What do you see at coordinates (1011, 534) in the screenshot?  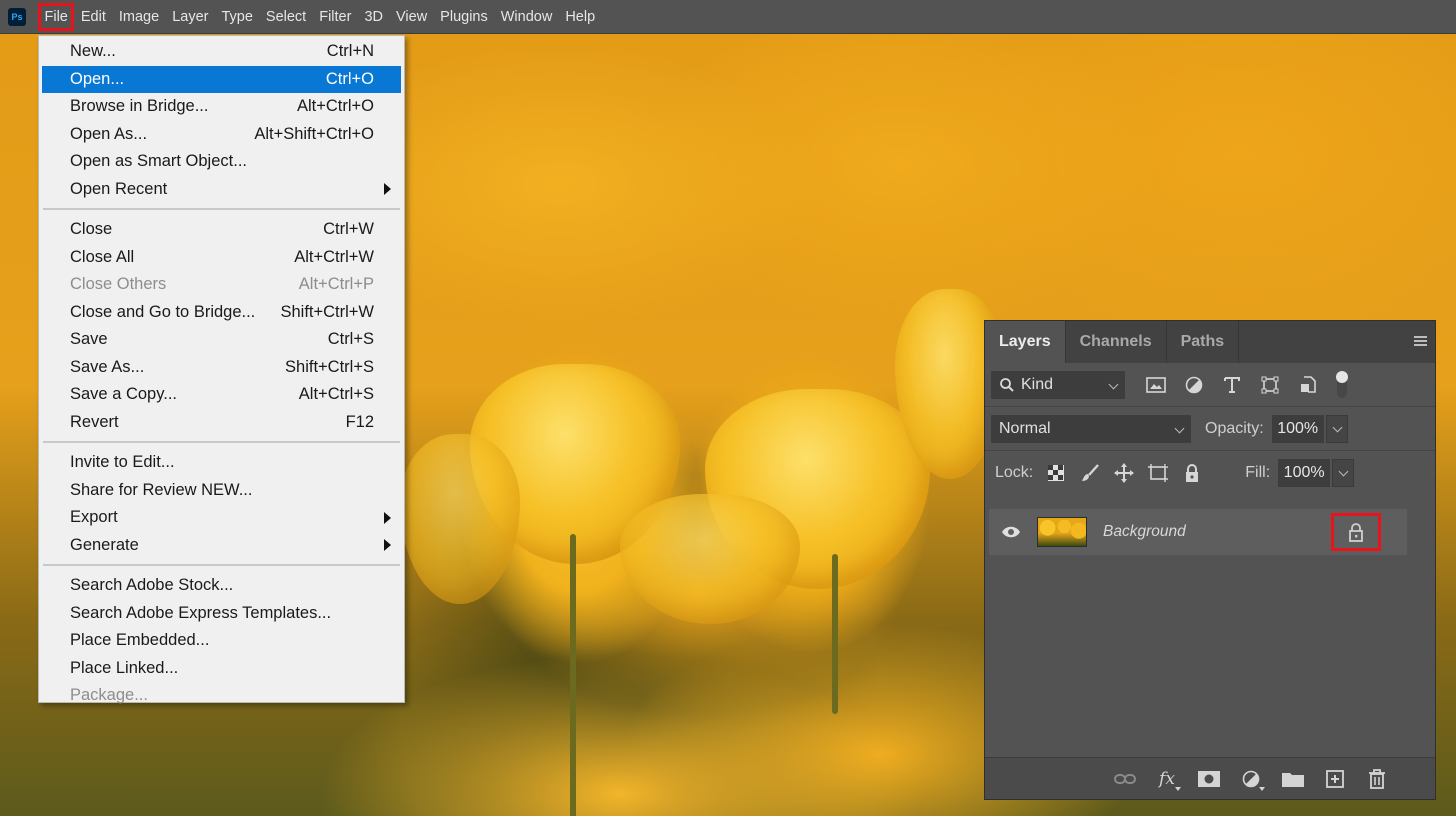 I see `visibility-eye-icon` at bounding box center [1011, 534].